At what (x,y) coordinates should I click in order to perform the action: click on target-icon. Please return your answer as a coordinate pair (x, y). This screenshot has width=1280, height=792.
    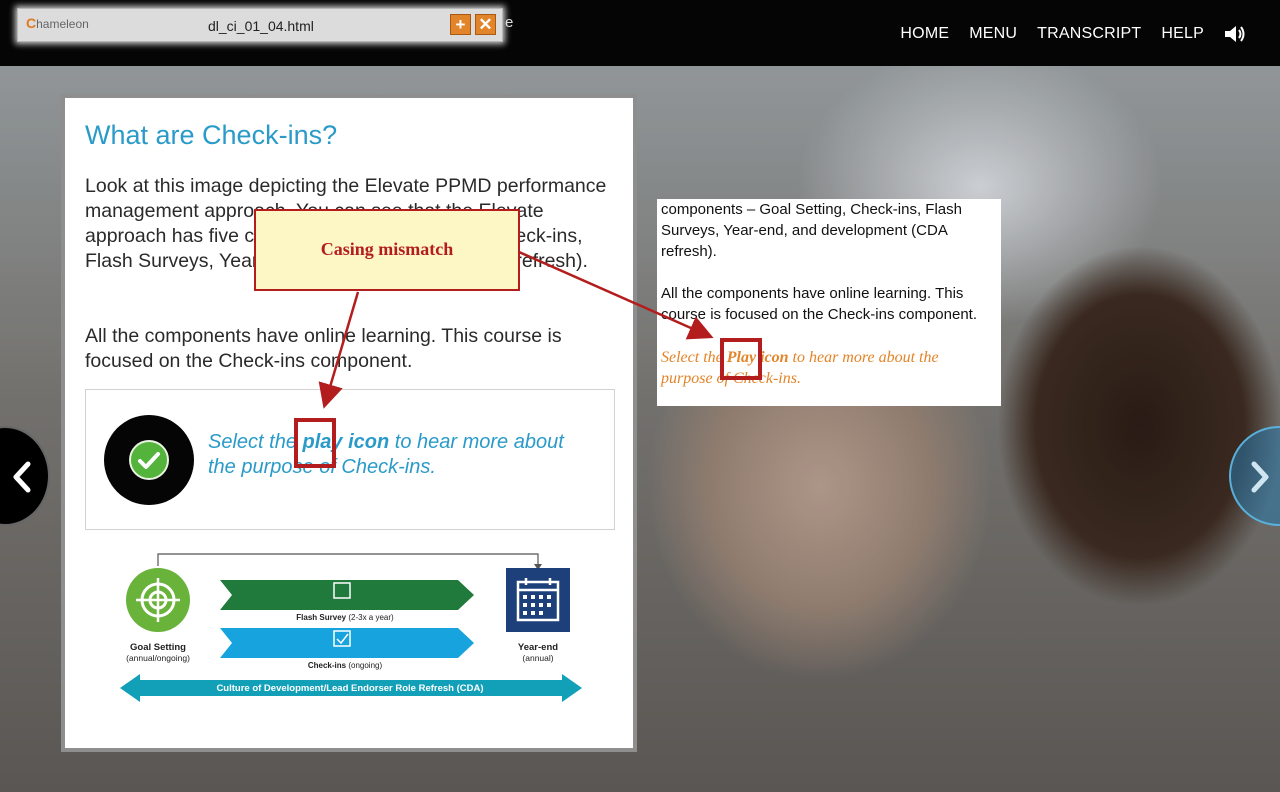
    Looking at the image, I should click on (158, 600).